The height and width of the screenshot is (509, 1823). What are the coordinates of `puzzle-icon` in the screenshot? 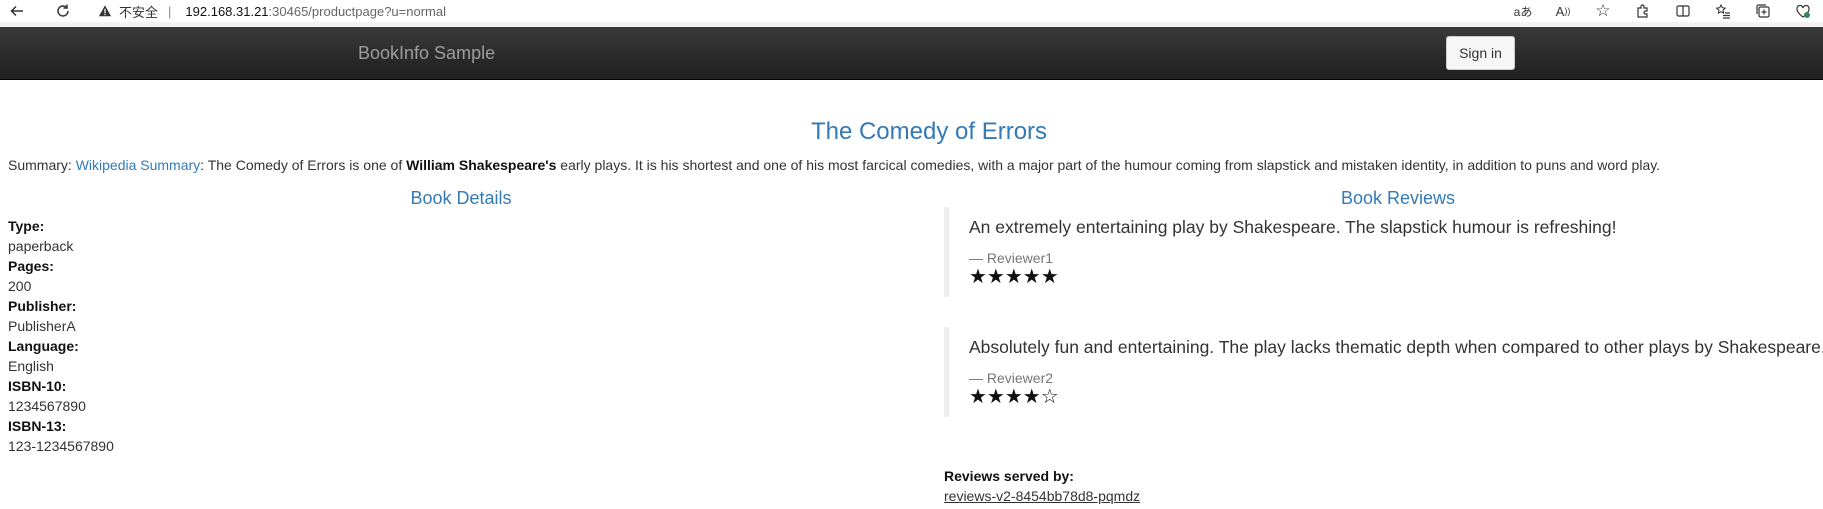 It's located at (1643, 11).